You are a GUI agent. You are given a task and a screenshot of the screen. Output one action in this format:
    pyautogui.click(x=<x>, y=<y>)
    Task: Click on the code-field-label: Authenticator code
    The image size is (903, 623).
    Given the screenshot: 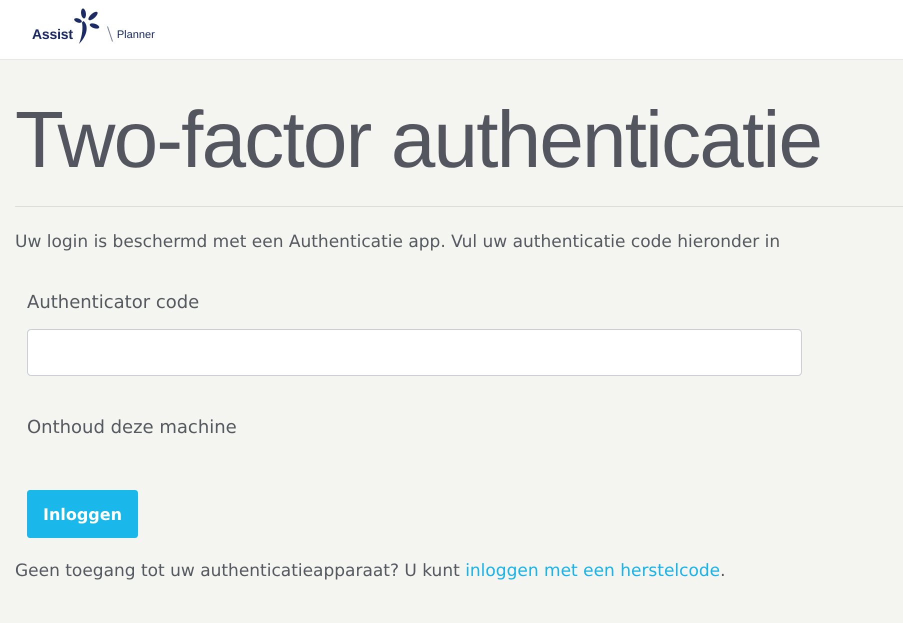 What is the action you would take?
    pyautogui.click(x=113, y=303)
    